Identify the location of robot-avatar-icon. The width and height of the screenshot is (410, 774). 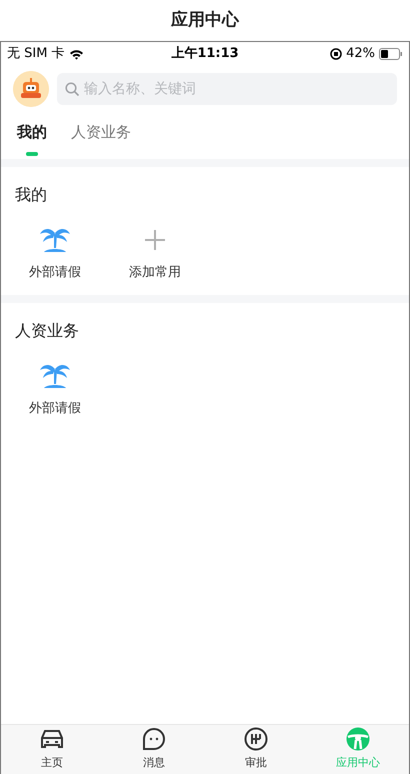
(31, 89).